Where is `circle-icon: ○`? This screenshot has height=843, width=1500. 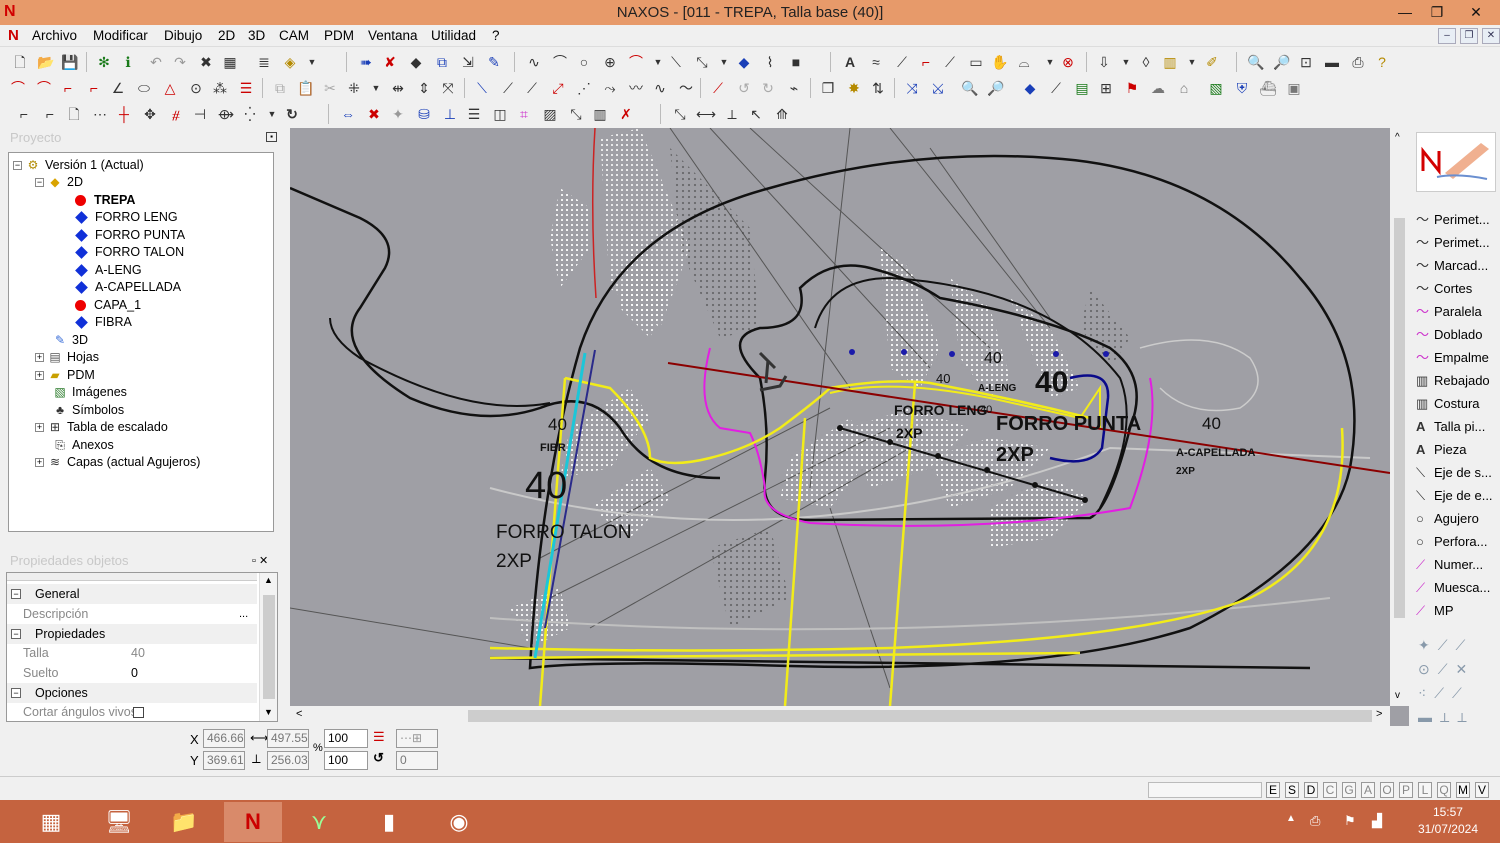 circle-icon: ○ is located at coordinates (584, 62).